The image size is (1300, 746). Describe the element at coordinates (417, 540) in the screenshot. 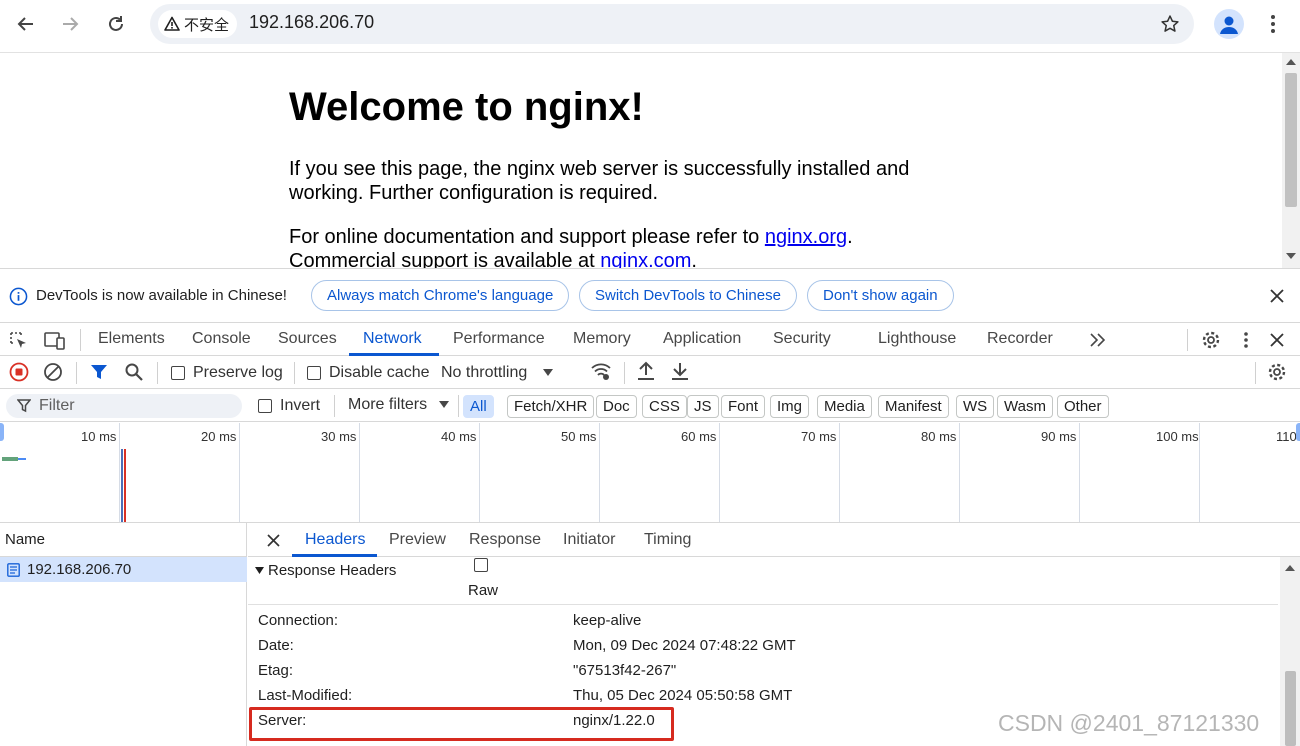

I see `tab-preview: Preview` at that location.